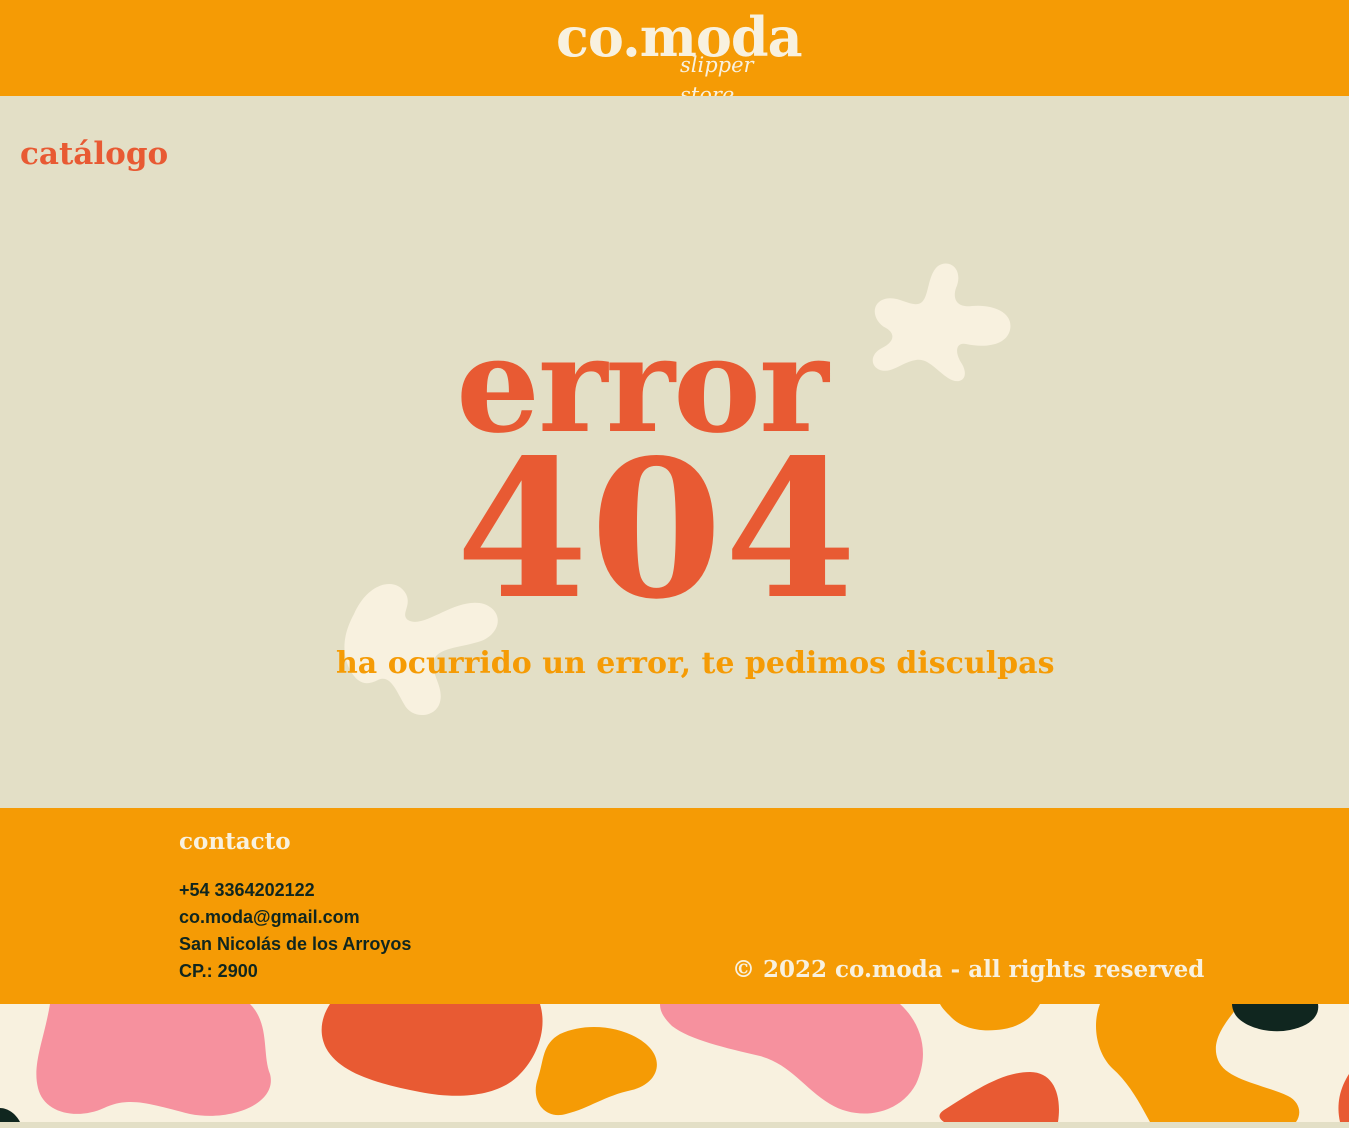 The image size is (1349, 1128). What do you see at coordinates (235, 841) in the screenshot?
I see `contact-heading: contacto` at bounding box center [235, 841].